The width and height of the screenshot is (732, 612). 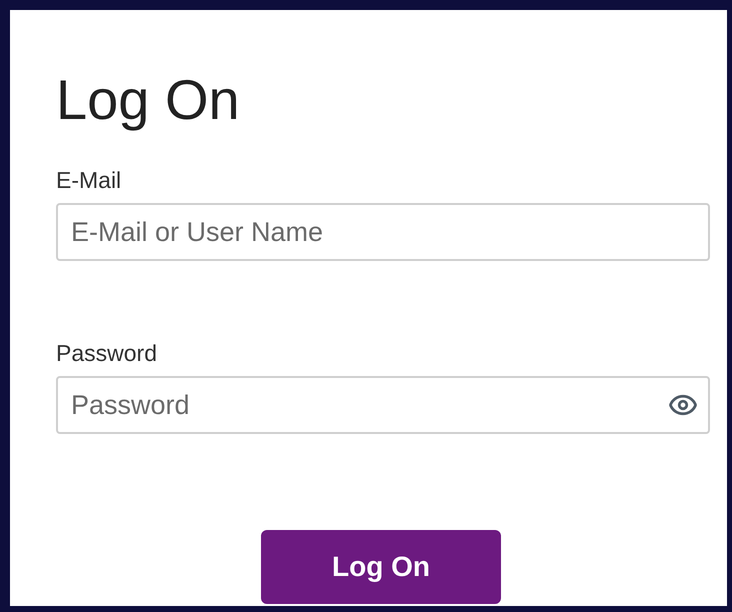 What do you see at coordinates (106, 353) in the screenshot?
I see `field-label: Password` at bounding box center [106, 353].